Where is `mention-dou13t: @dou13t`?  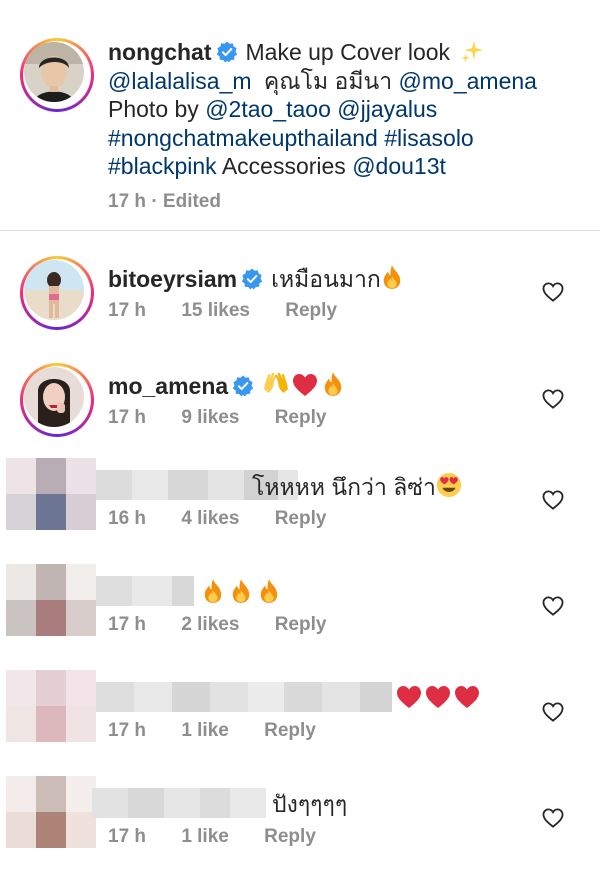
mention-dou13t: @dou13t is located at coordinates (399, 166).